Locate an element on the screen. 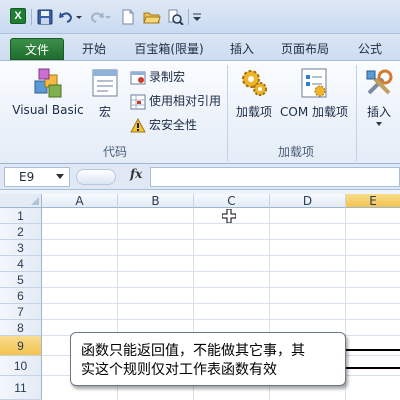 The height and width of the screenshot is (400, 400). com-addins-button: COM 加载项 is located at coordinates (314, 93).